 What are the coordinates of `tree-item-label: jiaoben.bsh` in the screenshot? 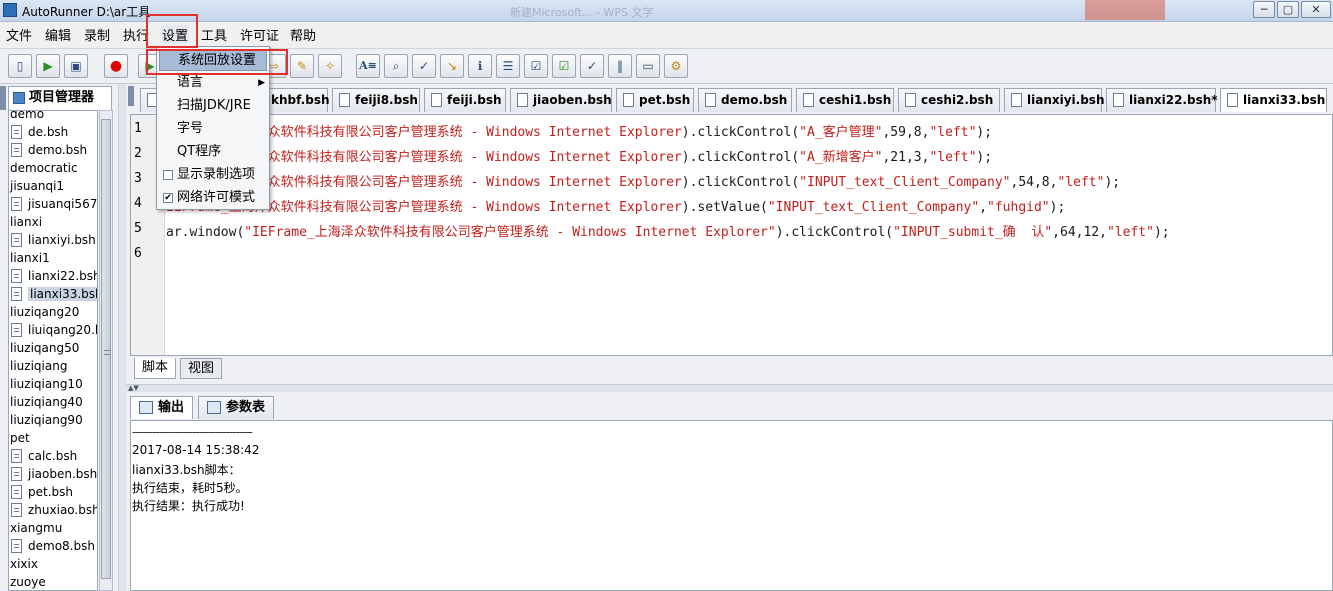 It's located at (63, 474).